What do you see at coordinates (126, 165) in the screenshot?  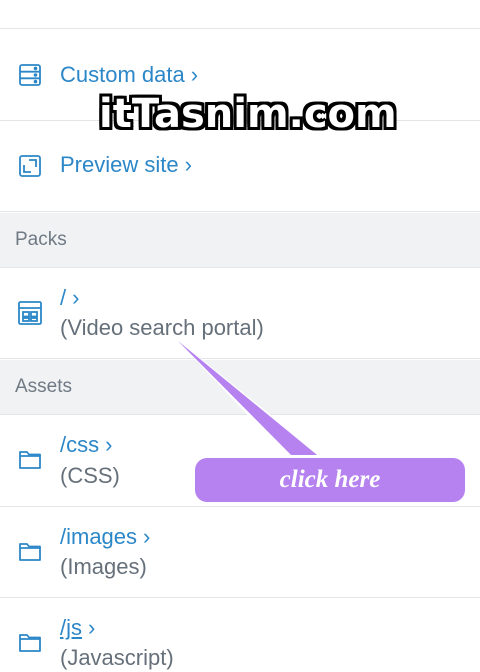 I see `preview-site-link: Preview site ›` at bounding box center [126, 165].